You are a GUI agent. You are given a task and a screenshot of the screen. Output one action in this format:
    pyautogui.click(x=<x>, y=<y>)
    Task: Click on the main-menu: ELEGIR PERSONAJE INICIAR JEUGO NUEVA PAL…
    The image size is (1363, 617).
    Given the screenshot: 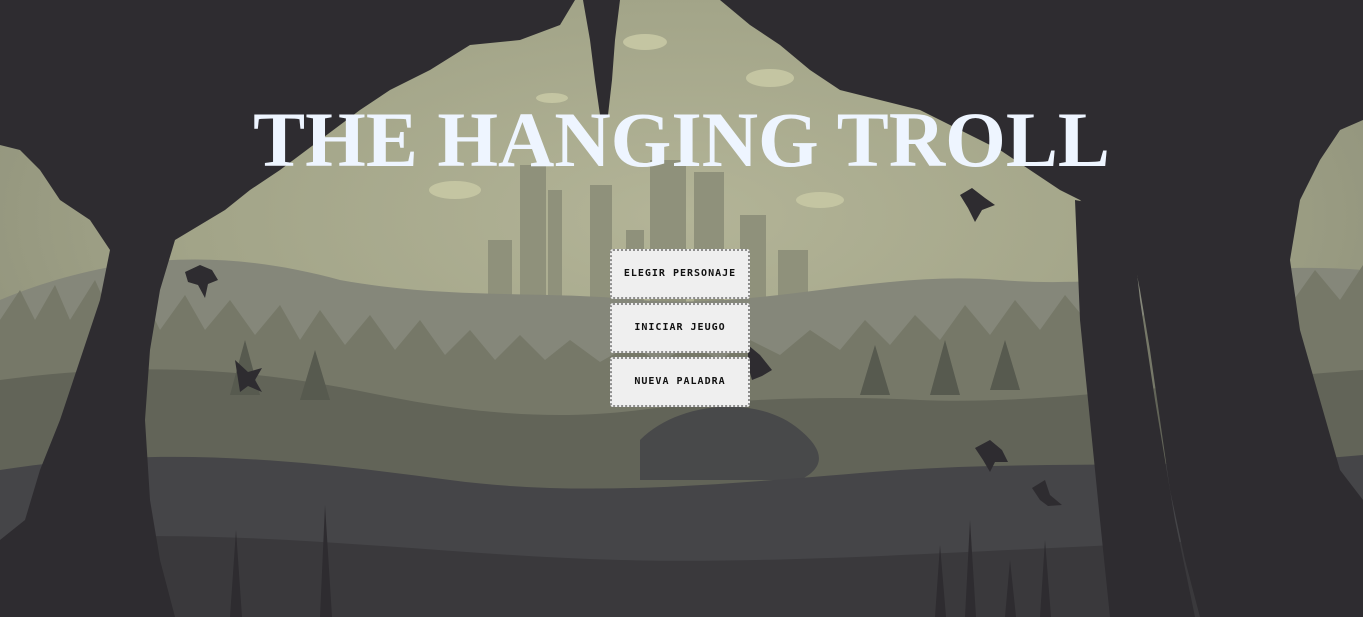 What is the action you would take?
    pyautogui.click(x=680, y=330)
    